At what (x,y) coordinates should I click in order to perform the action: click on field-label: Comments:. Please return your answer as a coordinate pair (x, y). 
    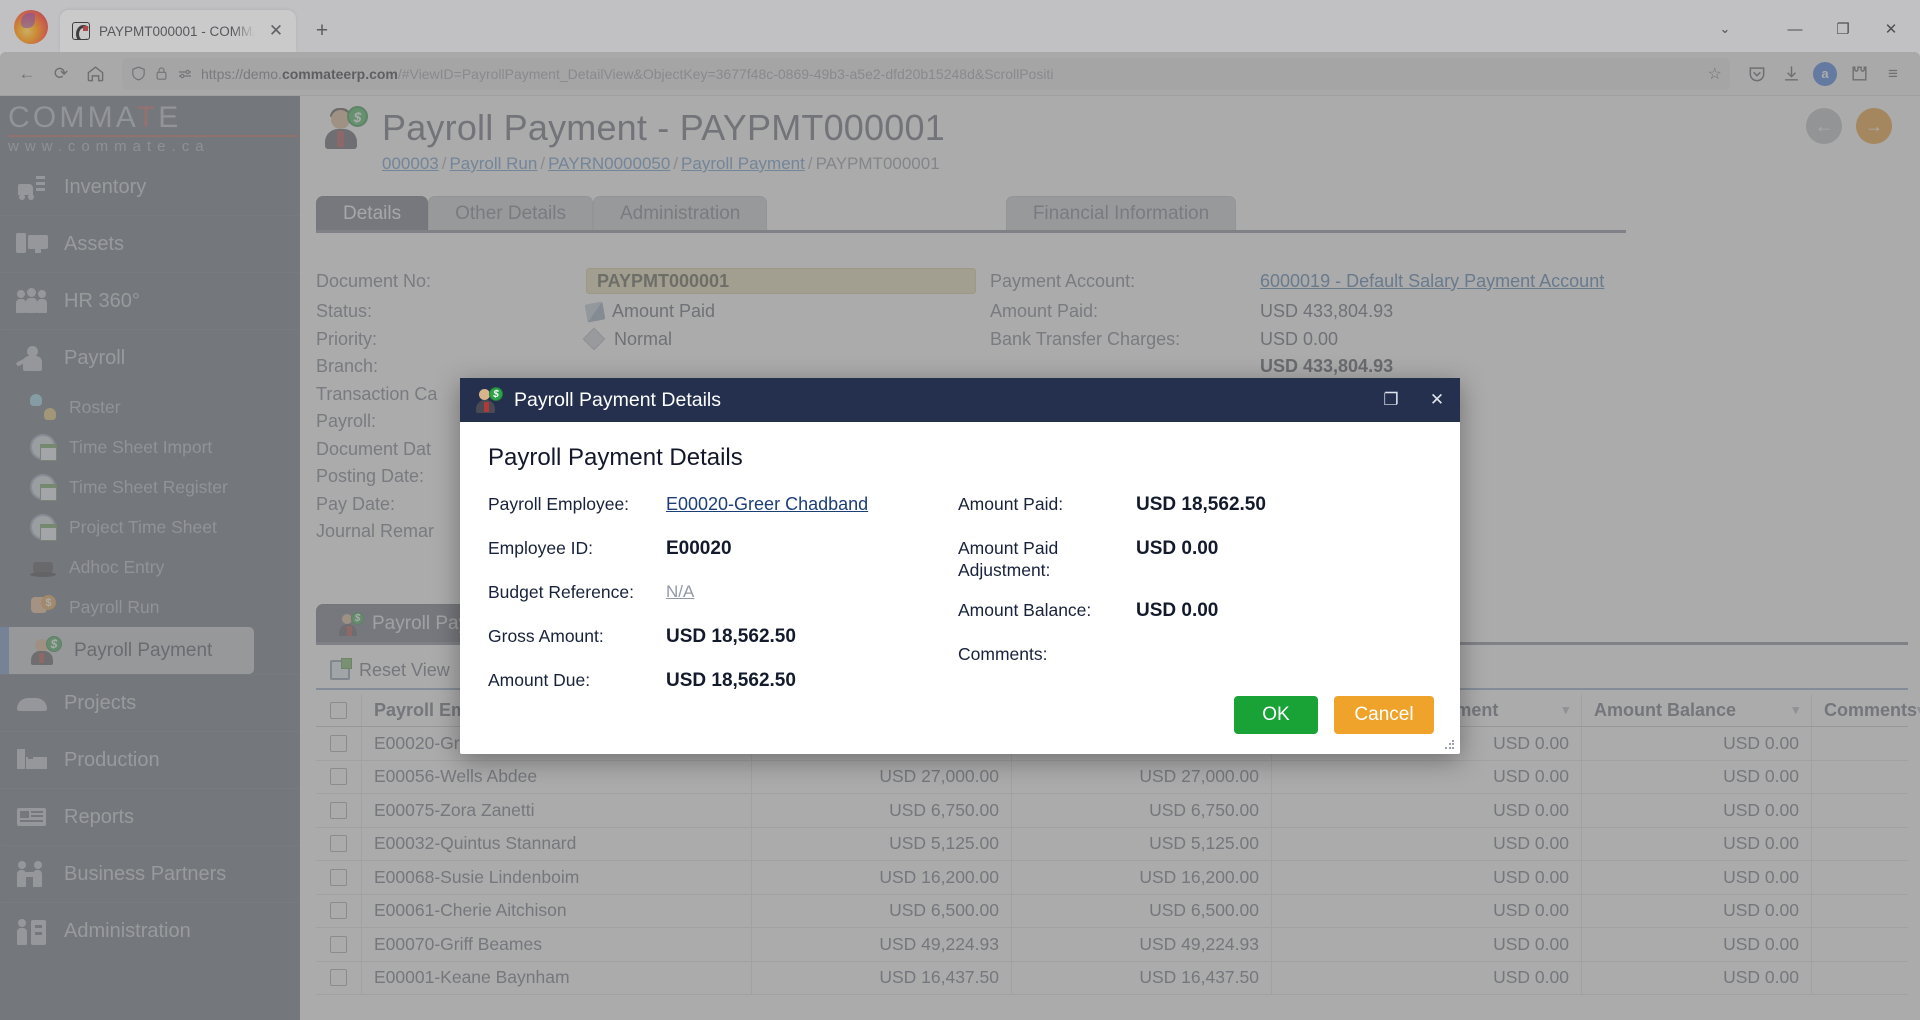
    Looking at the image, I should click on (1003, 653).